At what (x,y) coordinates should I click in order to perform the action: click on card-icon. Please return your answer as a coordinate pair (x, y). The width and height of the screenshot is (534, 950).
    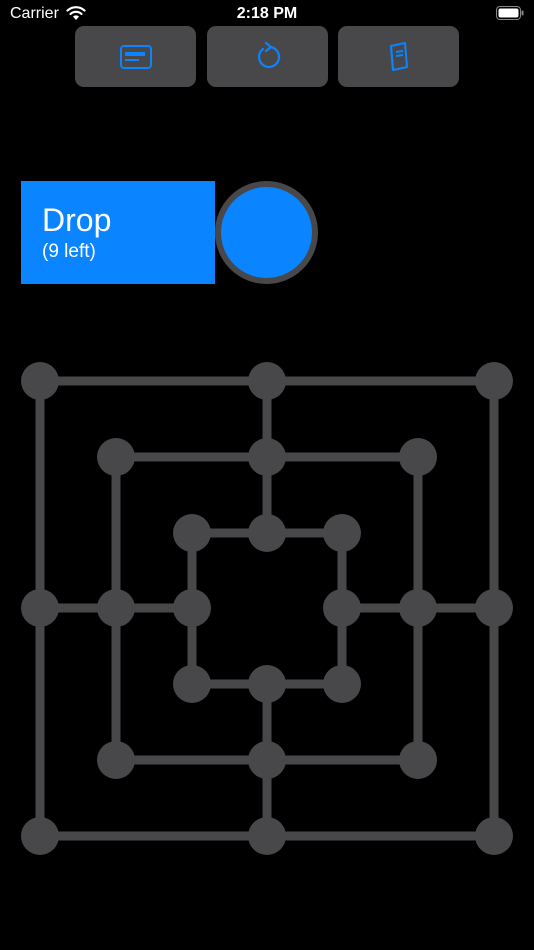
    Looking at the image, I should click on (135, 56).